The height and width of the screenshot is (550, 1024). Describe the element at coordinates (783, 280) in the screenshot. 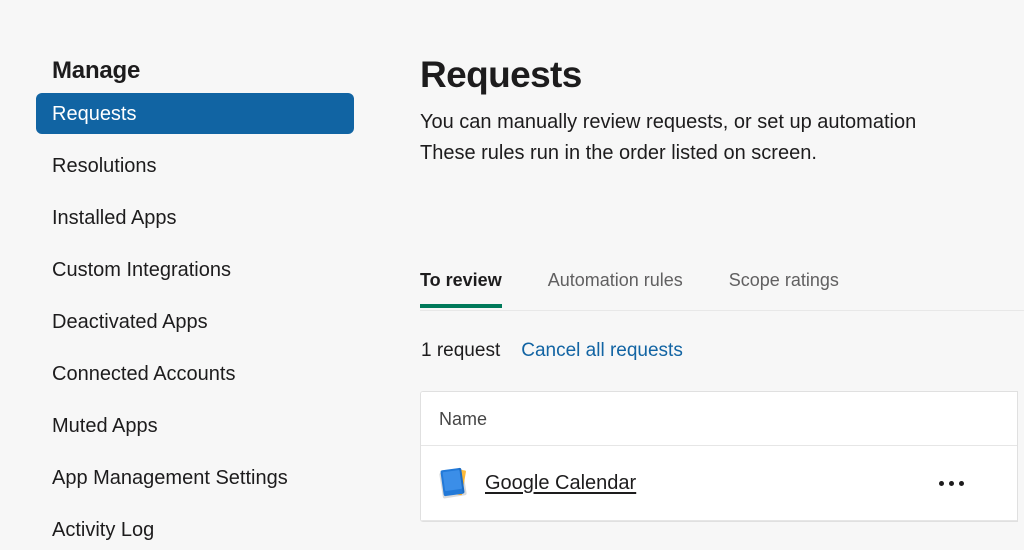

I see `tab-label: Scope ratings` at that location.